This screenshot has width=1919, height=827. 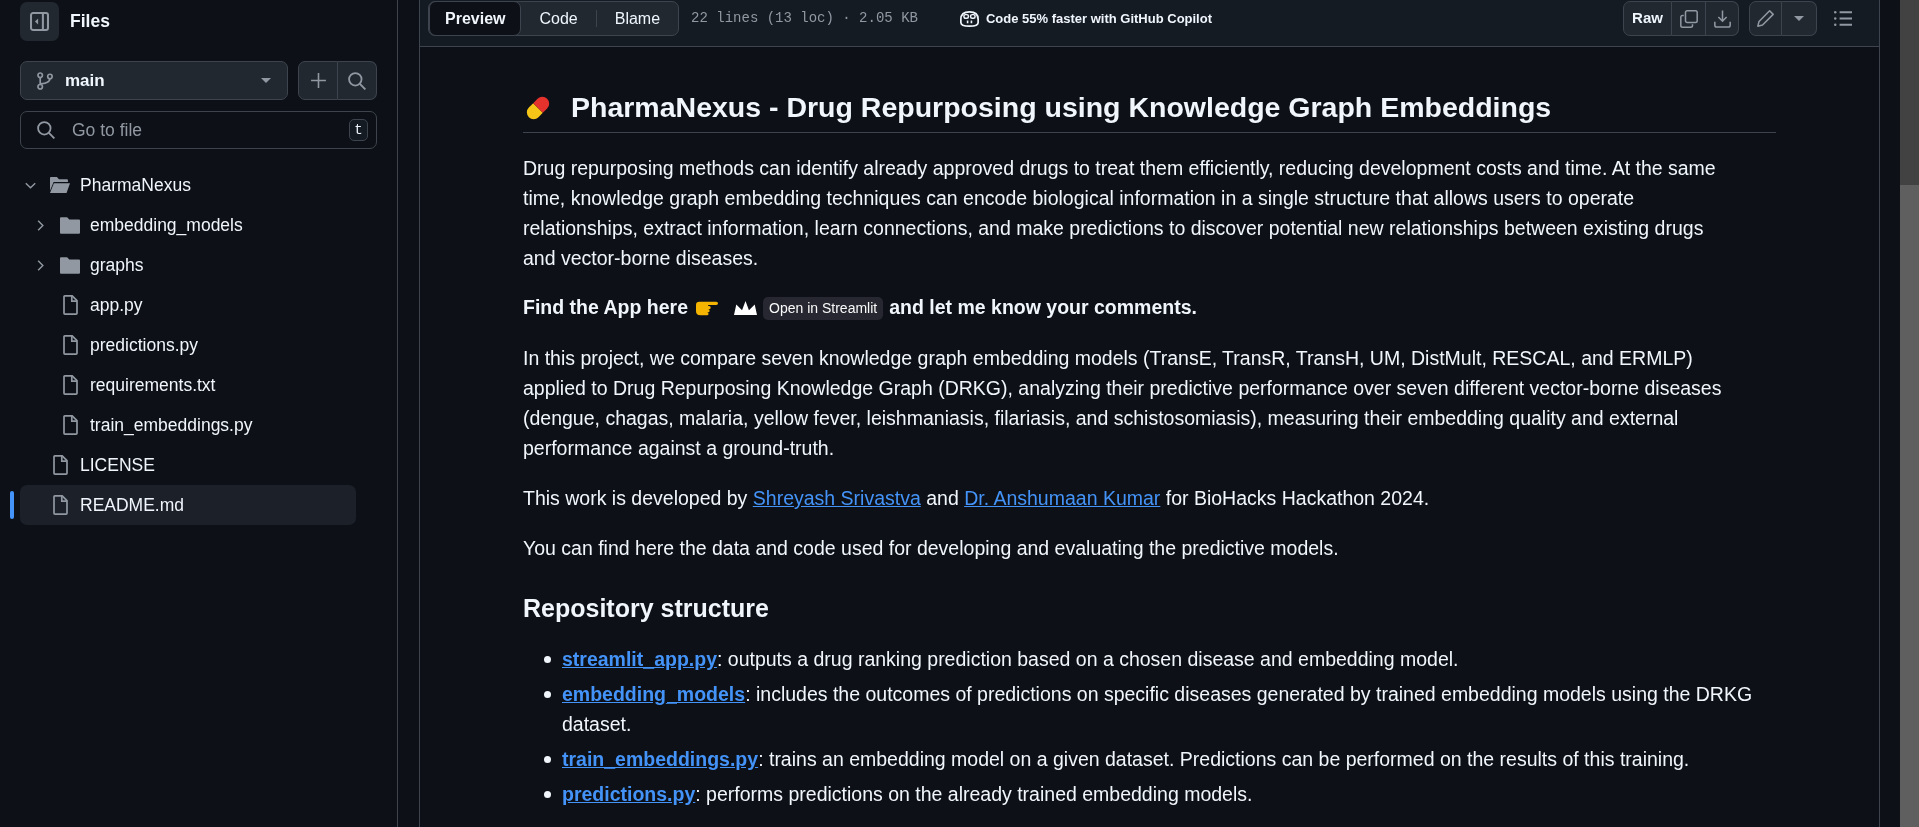 What do you see at coordinates (1123, 403) in the screenshot?
I see `paragraph: In this project, we compare seven knowledge graph embedding models (TransE, TransR, TransH, UM, DistMult, RESCAL, and ERMLP) applied to Drug Repurposing Knowledge Graph (DRKG), analyzing their predictive performance over seven different vector-borne diseases (dengue, chagas, malaria, yellow fever, leishmaniasis, filariasis, and schistosomiasis), measuring their embedding quality and external performance against a ground-truth.` at bounding box center [1123, 403].